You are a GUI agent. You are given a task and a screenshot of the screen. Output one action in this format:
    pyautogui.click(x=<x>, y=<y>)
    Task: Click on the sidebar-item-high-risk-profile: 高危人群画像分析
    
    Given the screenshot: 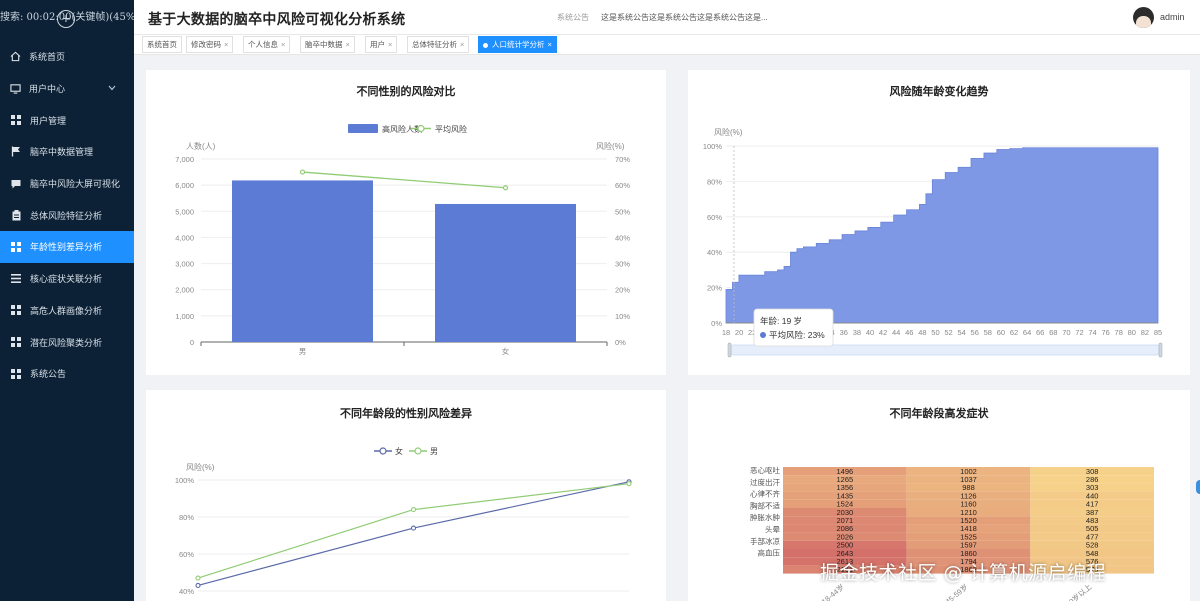 What is the action you would take?
    pyautogui.click(x=67, y=311)
    